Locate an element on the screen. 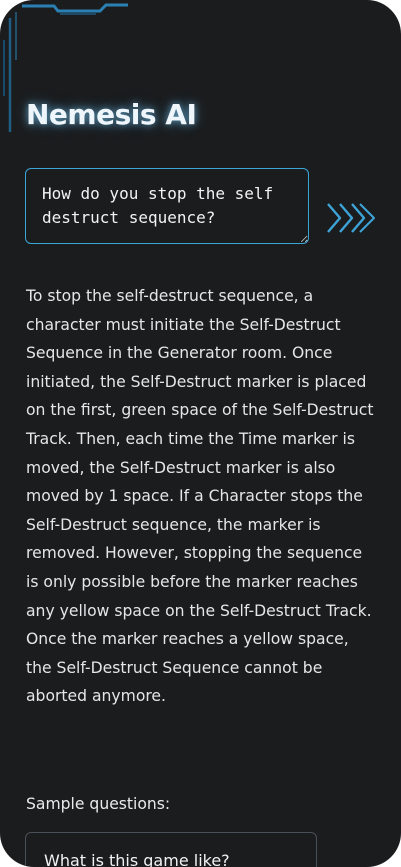 This screenshot has height=867, width=401. sample-questions-heading: Sample questions: is located at coordinates (98, 804).